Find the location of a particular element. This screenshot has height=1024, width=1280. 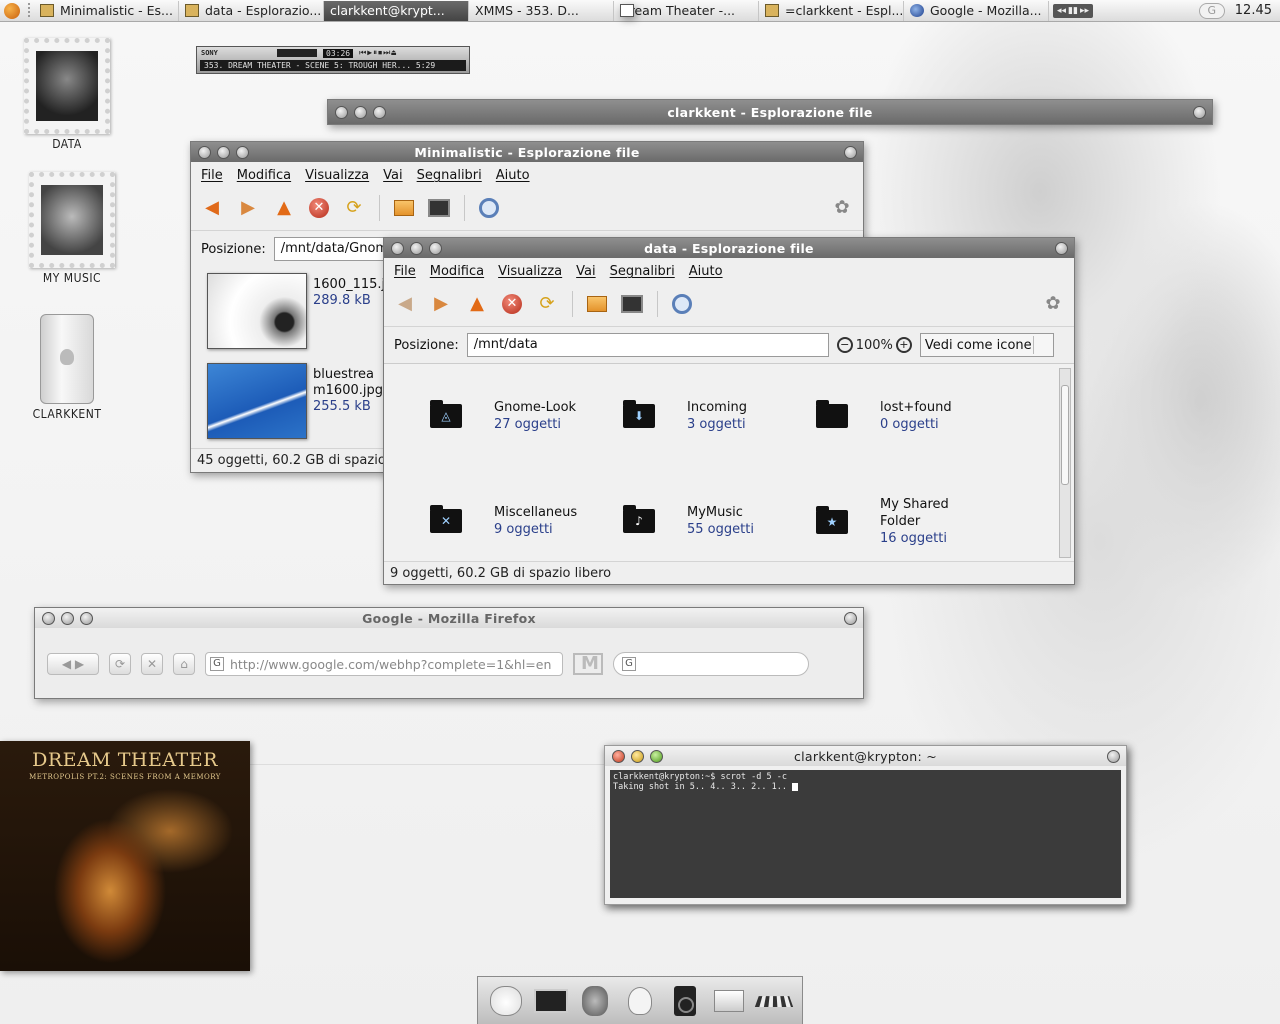

ubuntu-menu-icon is located at coordinates (12, 10).